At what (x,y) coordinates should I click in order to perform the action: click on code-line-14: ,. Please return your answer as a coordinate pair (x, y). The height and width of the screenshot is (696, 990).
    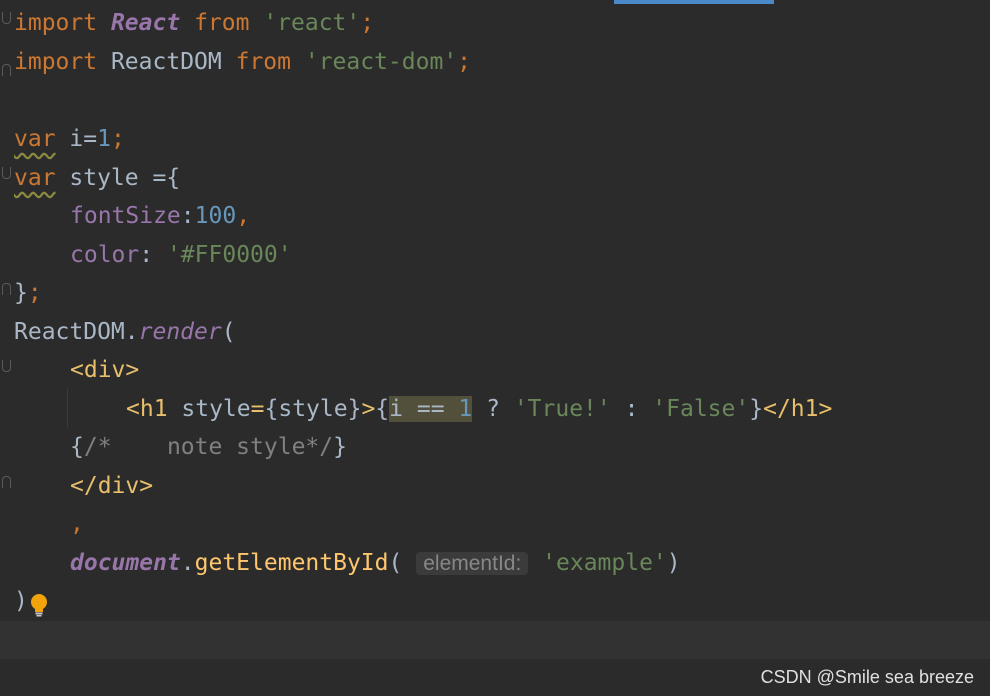
    Looking at the image, I should click on (77, 524).